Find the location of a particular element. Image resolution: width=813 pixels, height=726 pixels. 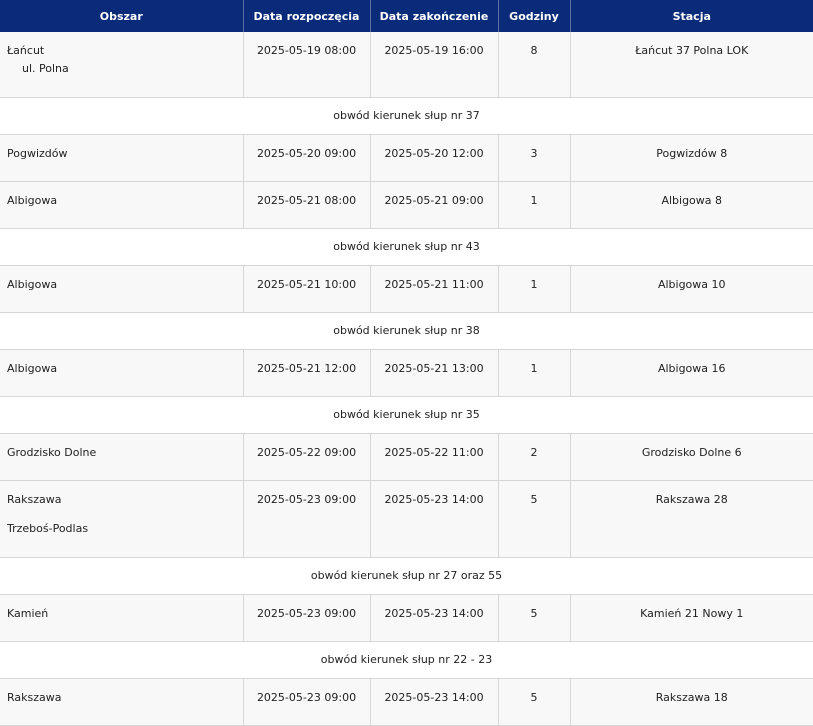

note-text: obwód kierunek słup nr 27 oraz 55 is located at coordinates (406, 576).